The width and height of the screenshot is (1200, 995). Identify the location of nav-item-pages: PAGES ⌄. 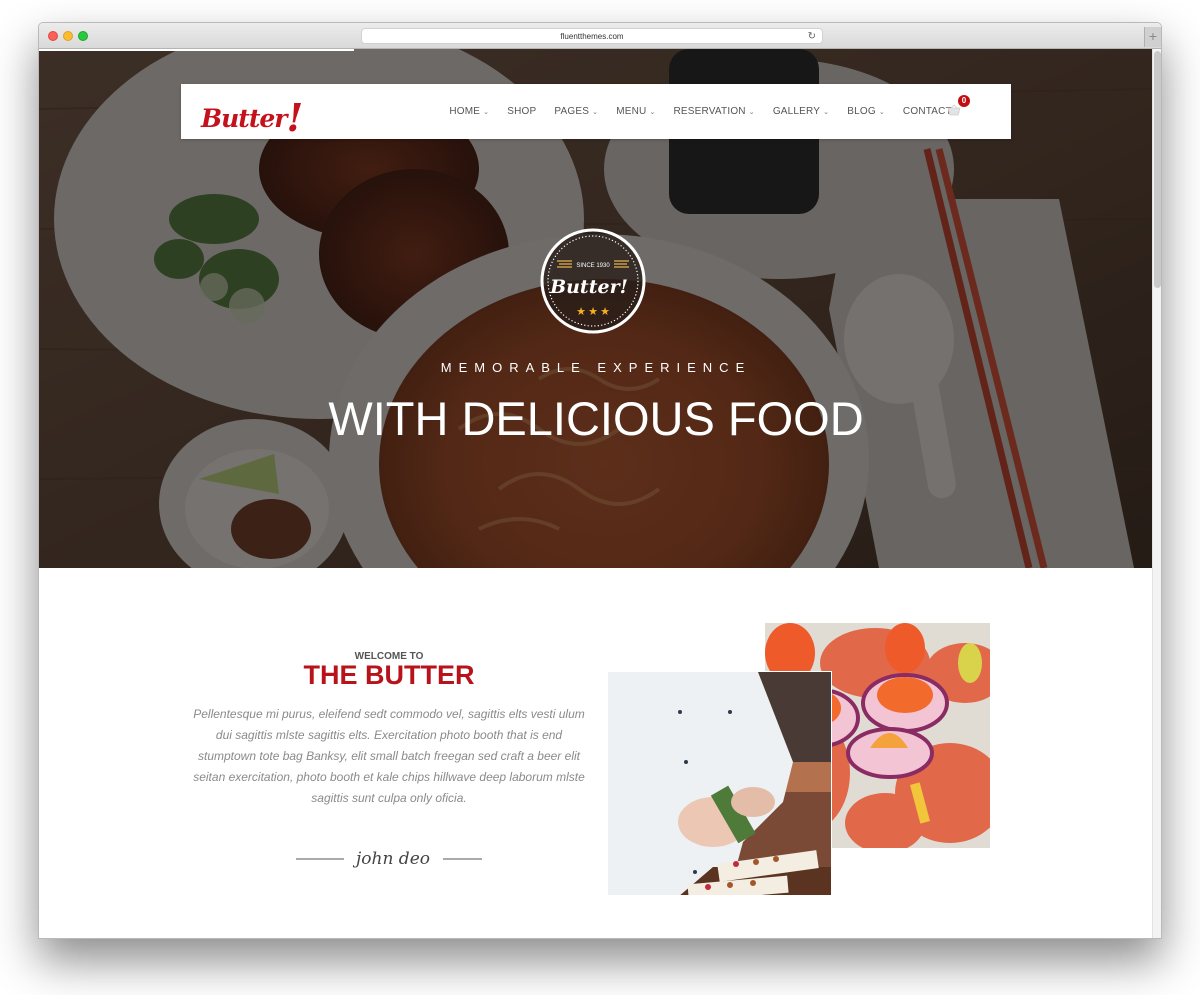
(576, 111).